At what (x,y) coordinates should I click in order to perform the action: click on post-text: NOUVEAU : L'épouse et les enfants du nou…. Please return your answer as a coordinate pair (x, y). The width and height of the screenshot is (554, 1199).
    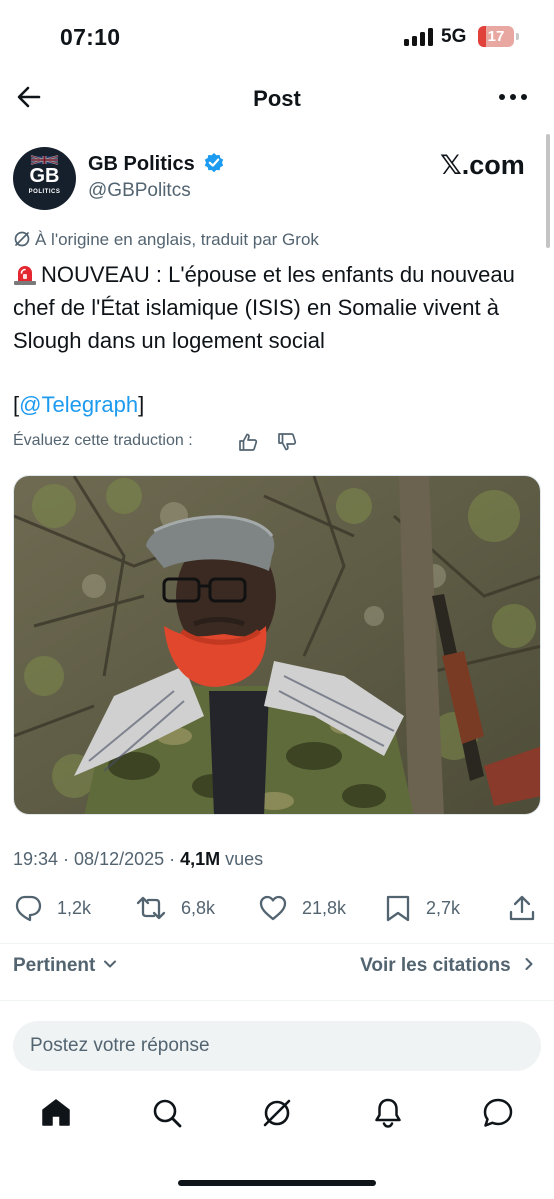
    Looking at the image, I should click on (280, 307).